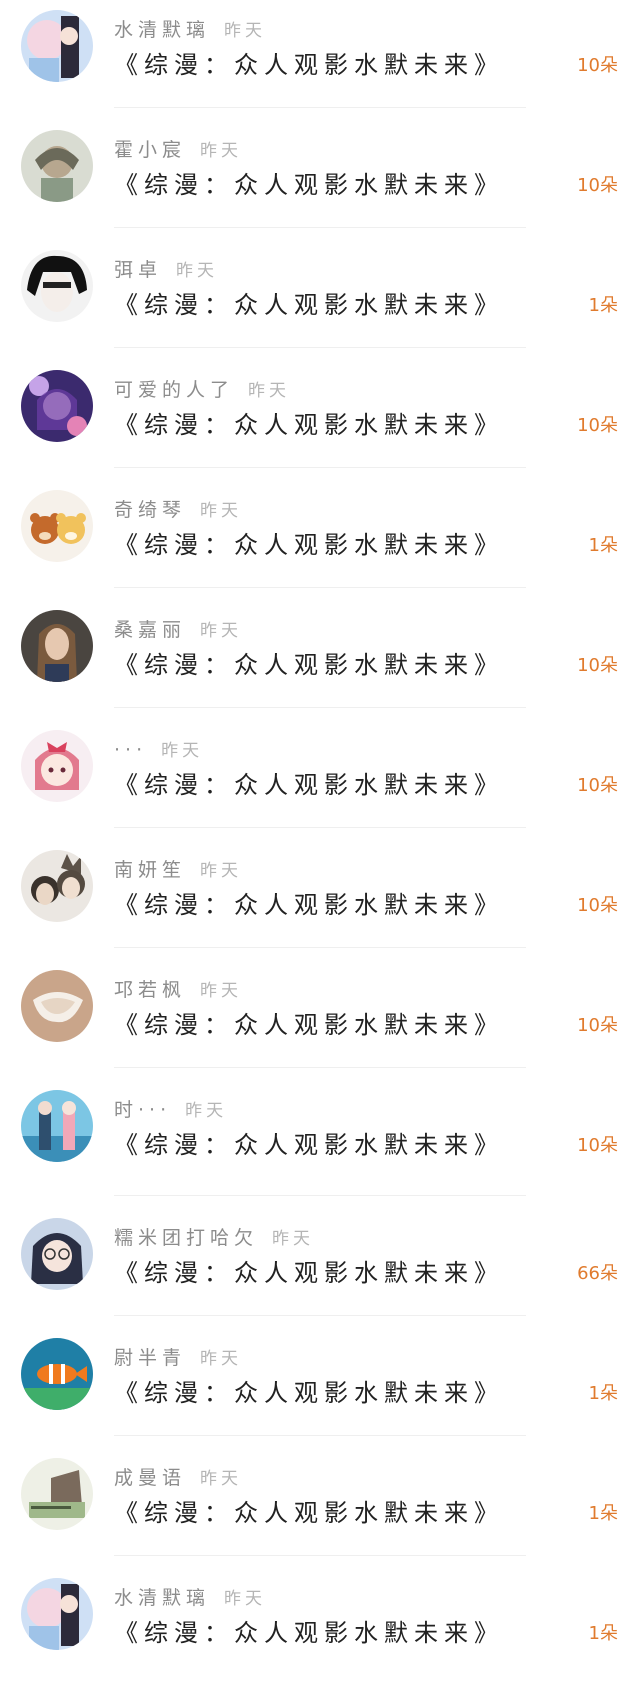 The width and height of the screenshot is (640, 1688). I want to click on list-item: 弭卓 昨天 《综漫：众人观影水默未来》 1朵, so click(320, 300).